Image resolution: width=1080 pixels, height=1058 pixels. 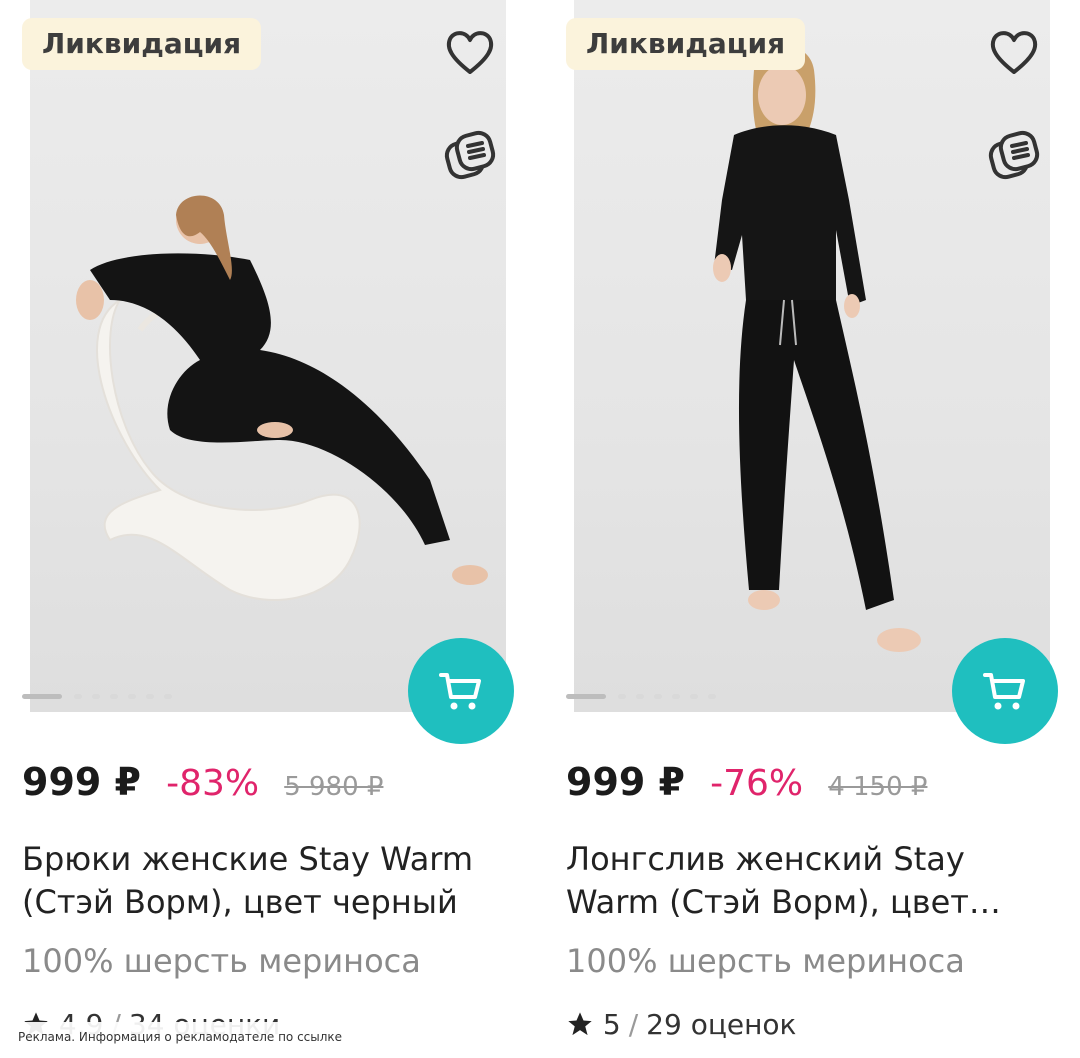 I want to click on review-count: 29 оценок, so click(x=721, y=1024).